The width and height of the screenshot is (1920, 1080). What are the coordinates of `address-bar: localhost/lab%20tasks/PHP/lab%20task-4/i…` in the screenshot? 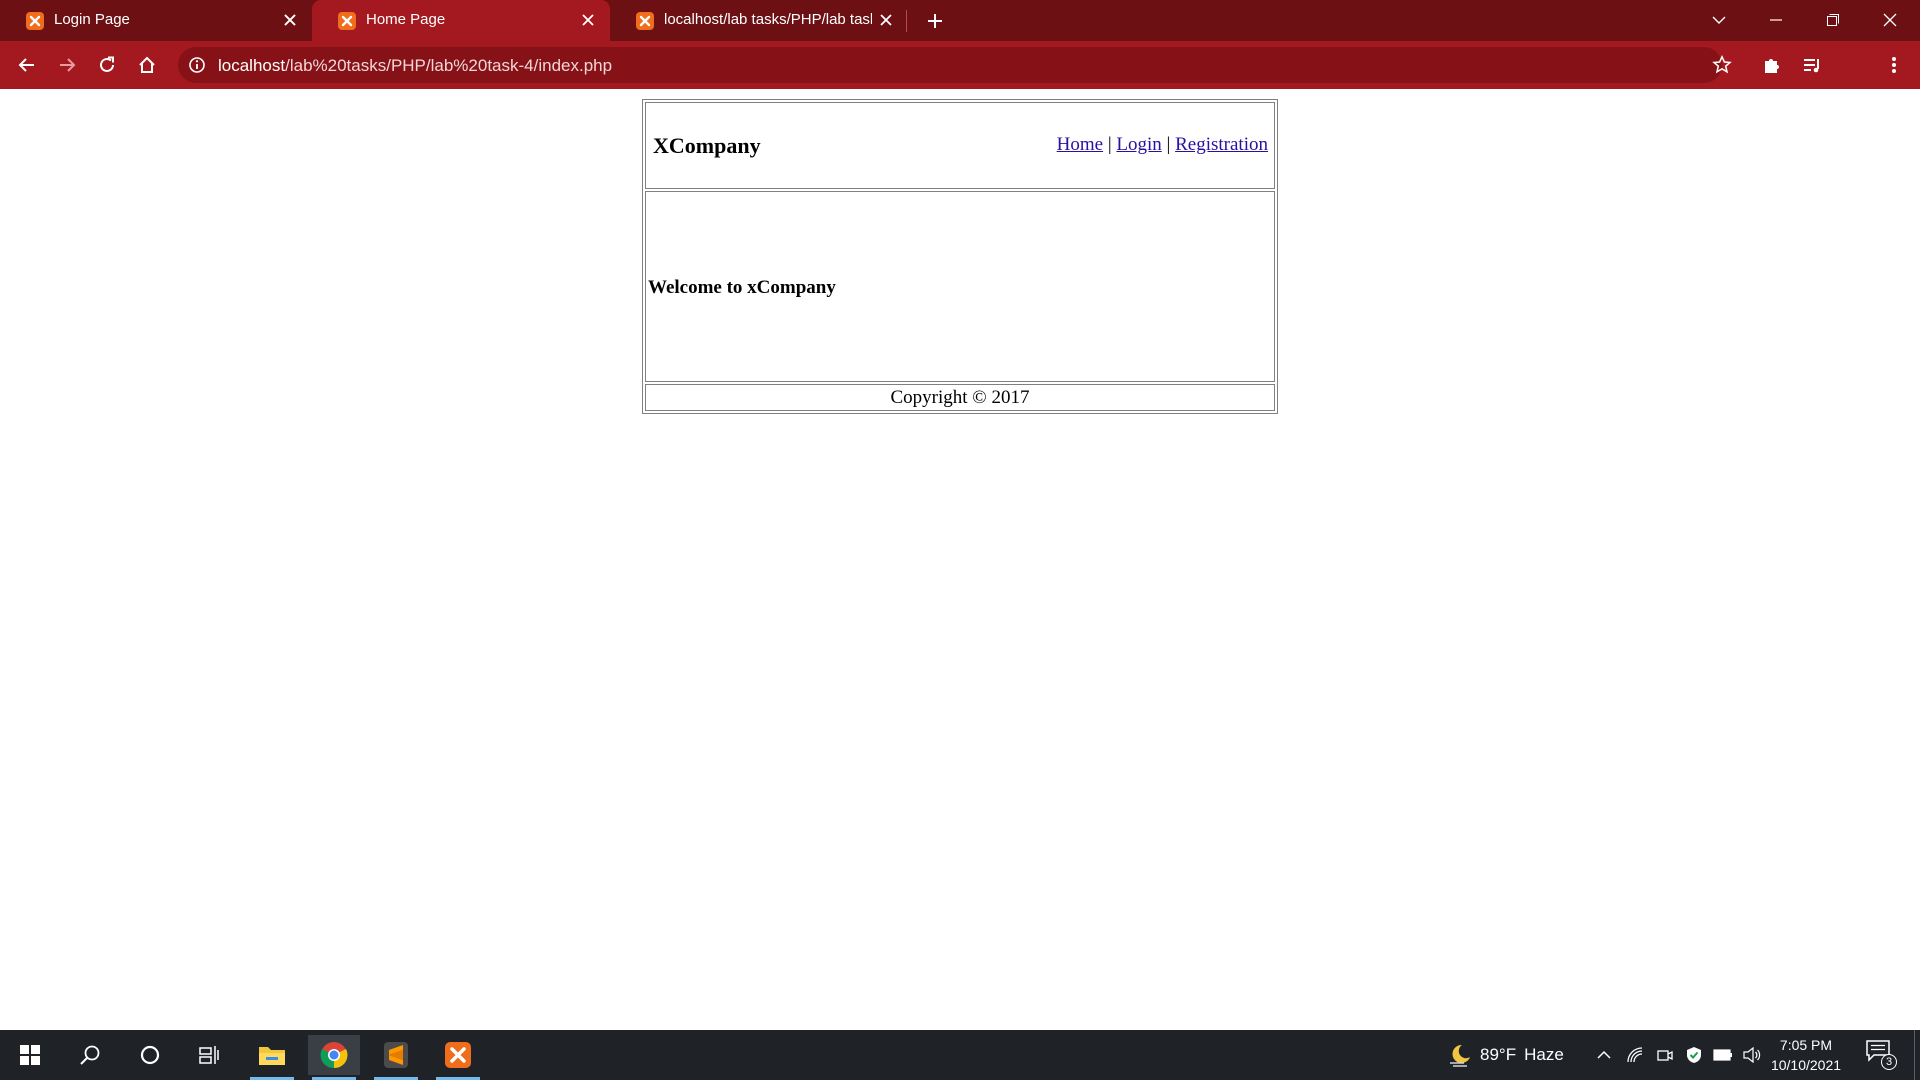 It's located at (950, 65).